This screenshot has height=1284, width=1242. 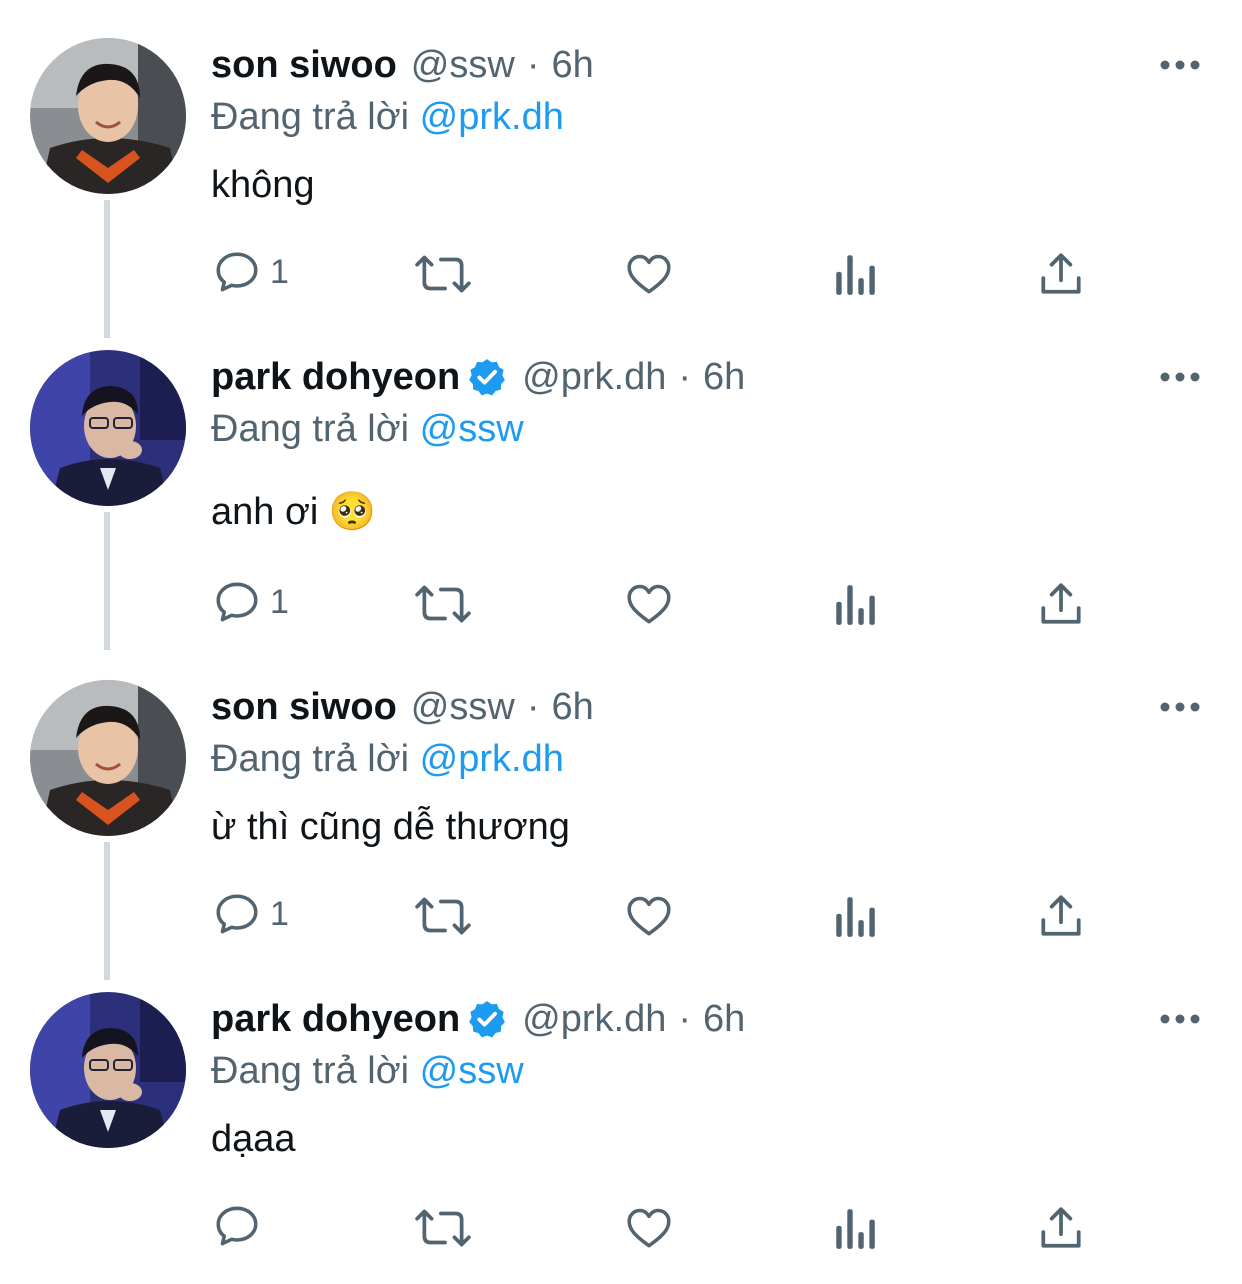 I want to click on tweet-text: anh ơi 🥺, so click(x=294, y=512).